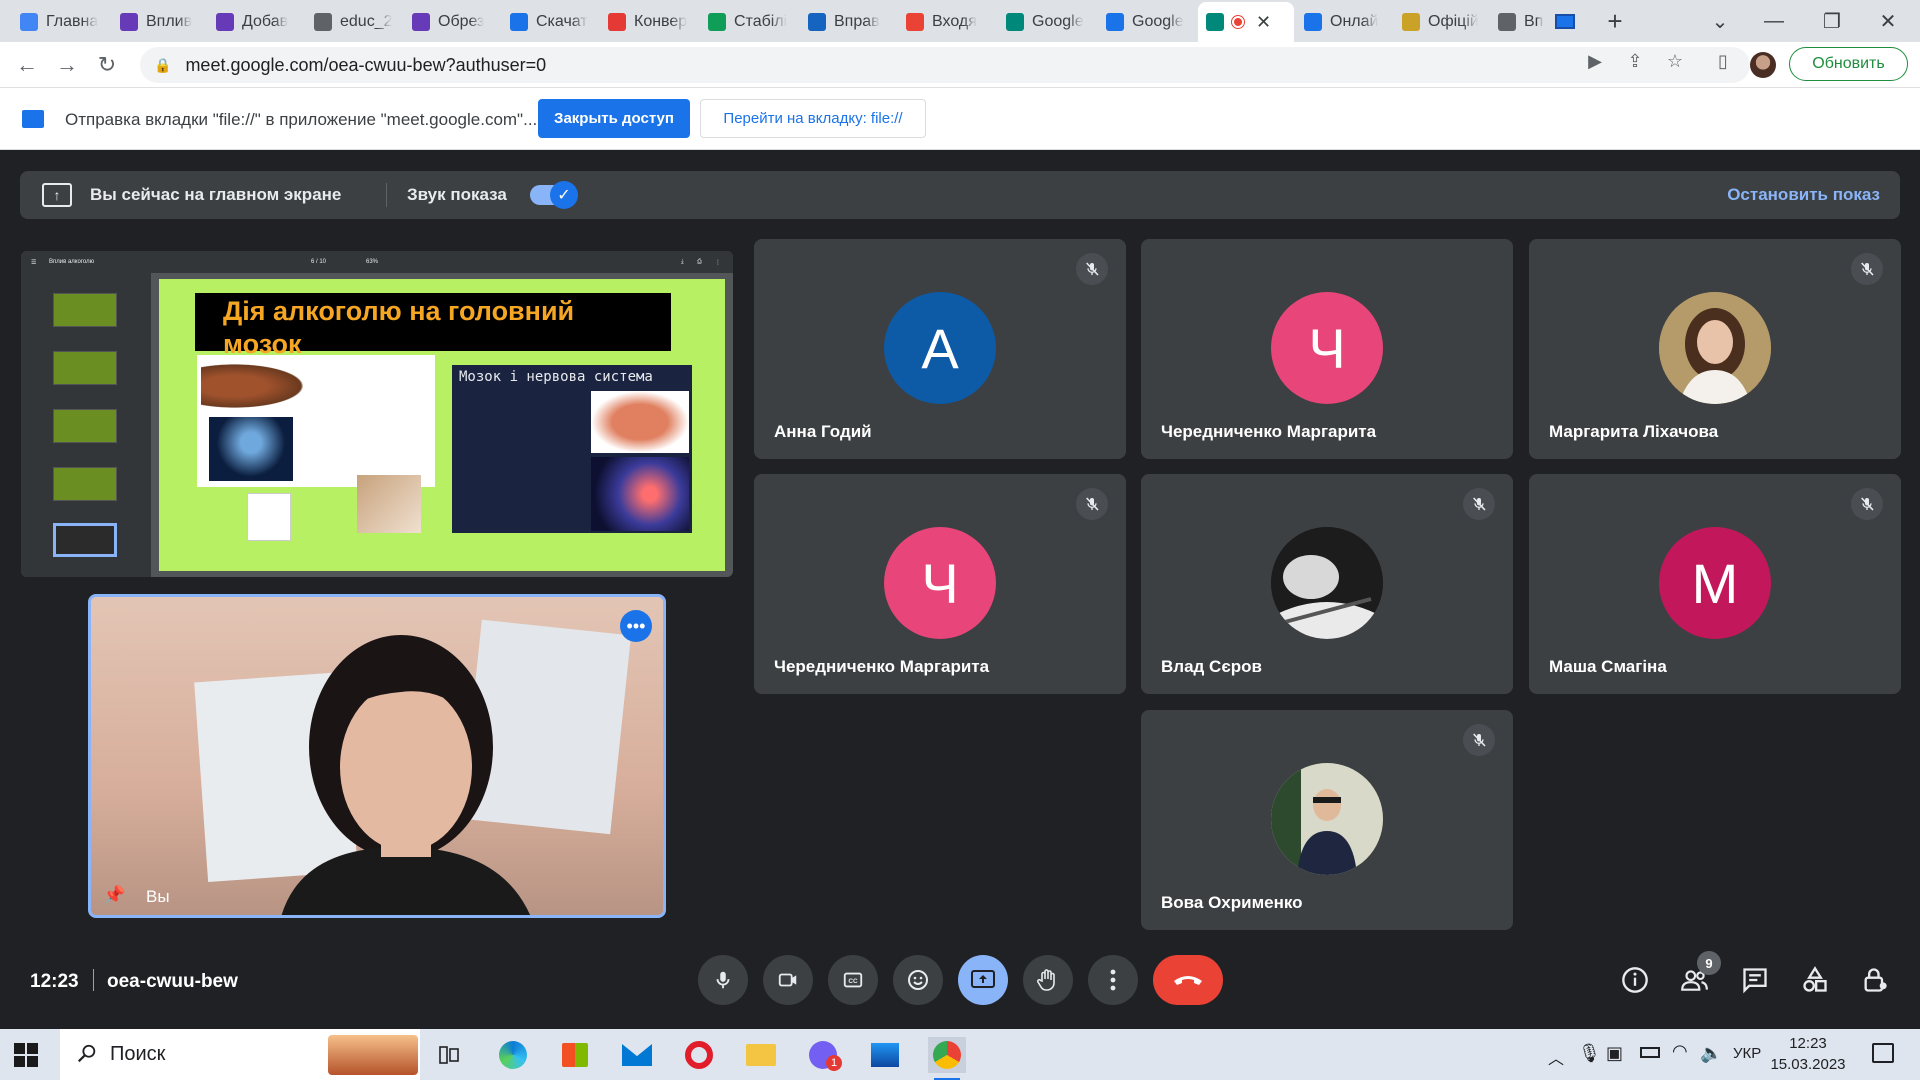 This screenshot has width=1920, height=1080. I want to click on tab-label: Офіцій, so click(1453, 21).